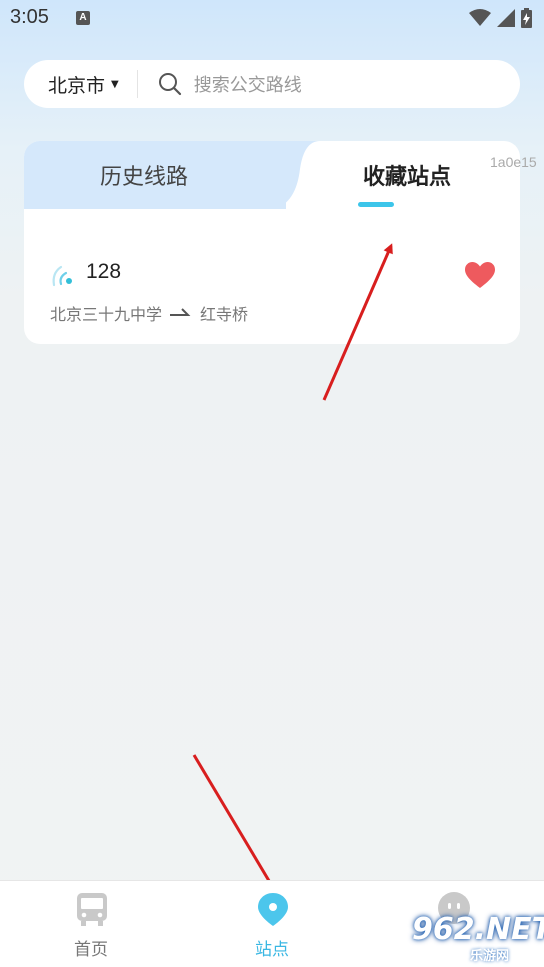  Describe the element at coordinates (104, 271) in the screenshot. I see `route-number: 128` at that location.